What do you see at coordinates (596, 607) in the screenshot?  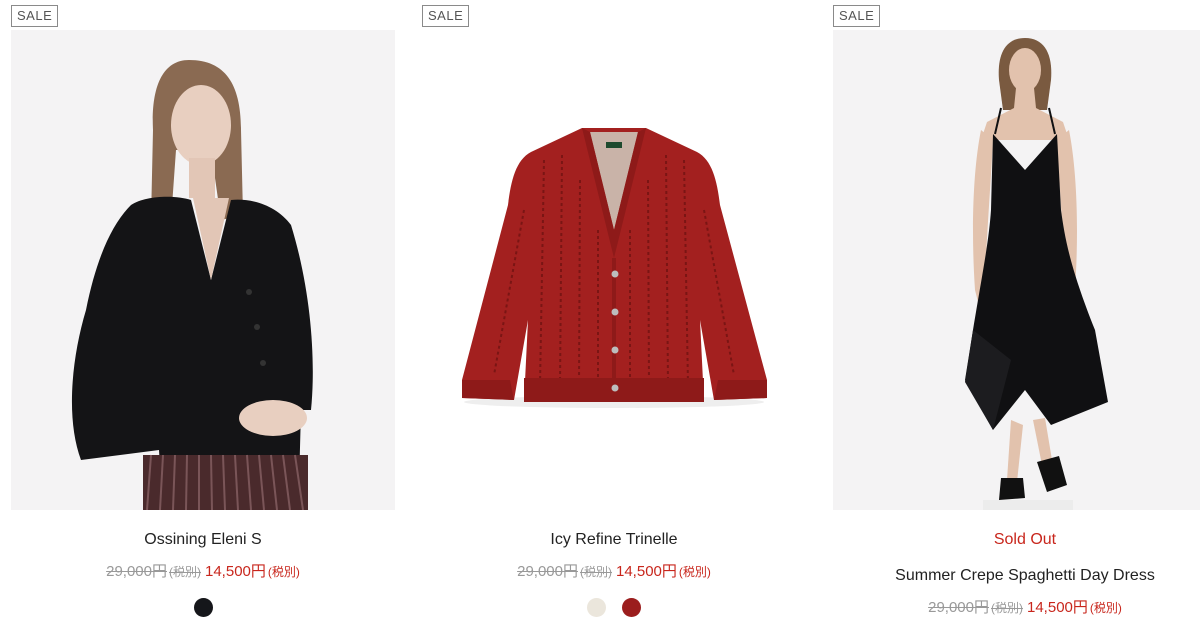 I see `color-swatch-ivory` at bounding box center [596, 607].